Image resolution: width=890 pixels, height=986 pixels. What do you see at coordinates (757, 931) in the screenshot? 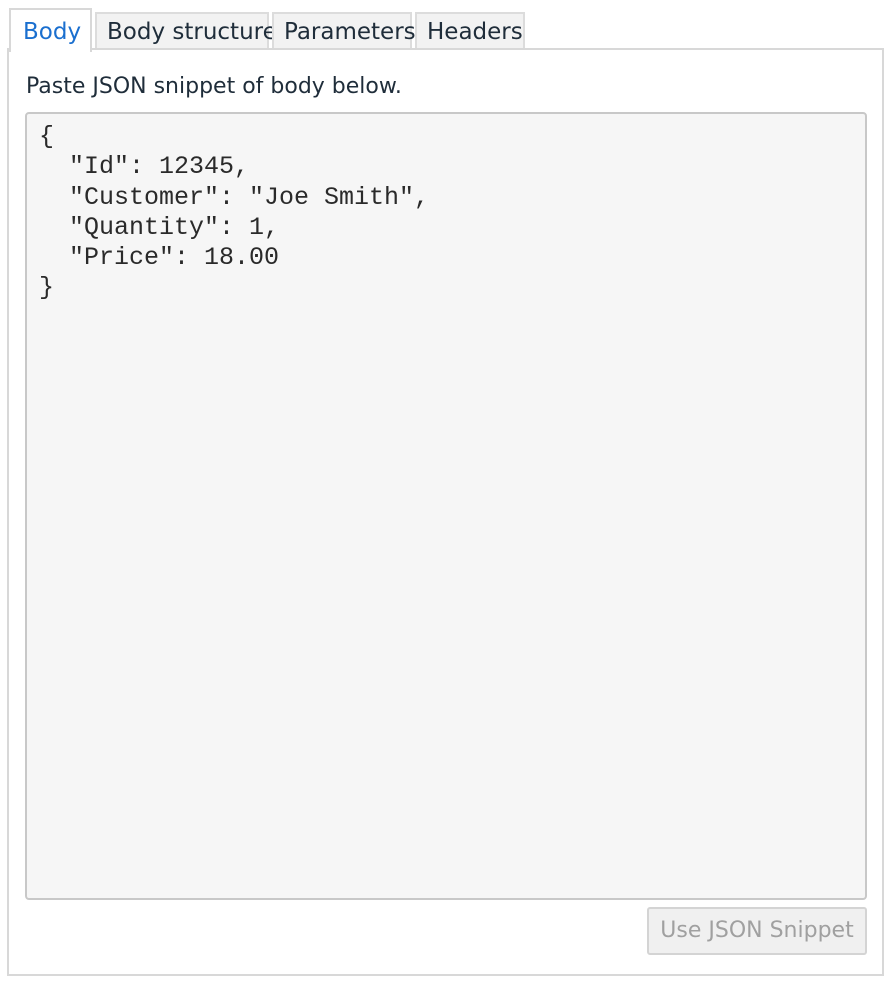
I see `use-json-snippet-button: Use JSON Snippet` at bounding box center [757, 931].